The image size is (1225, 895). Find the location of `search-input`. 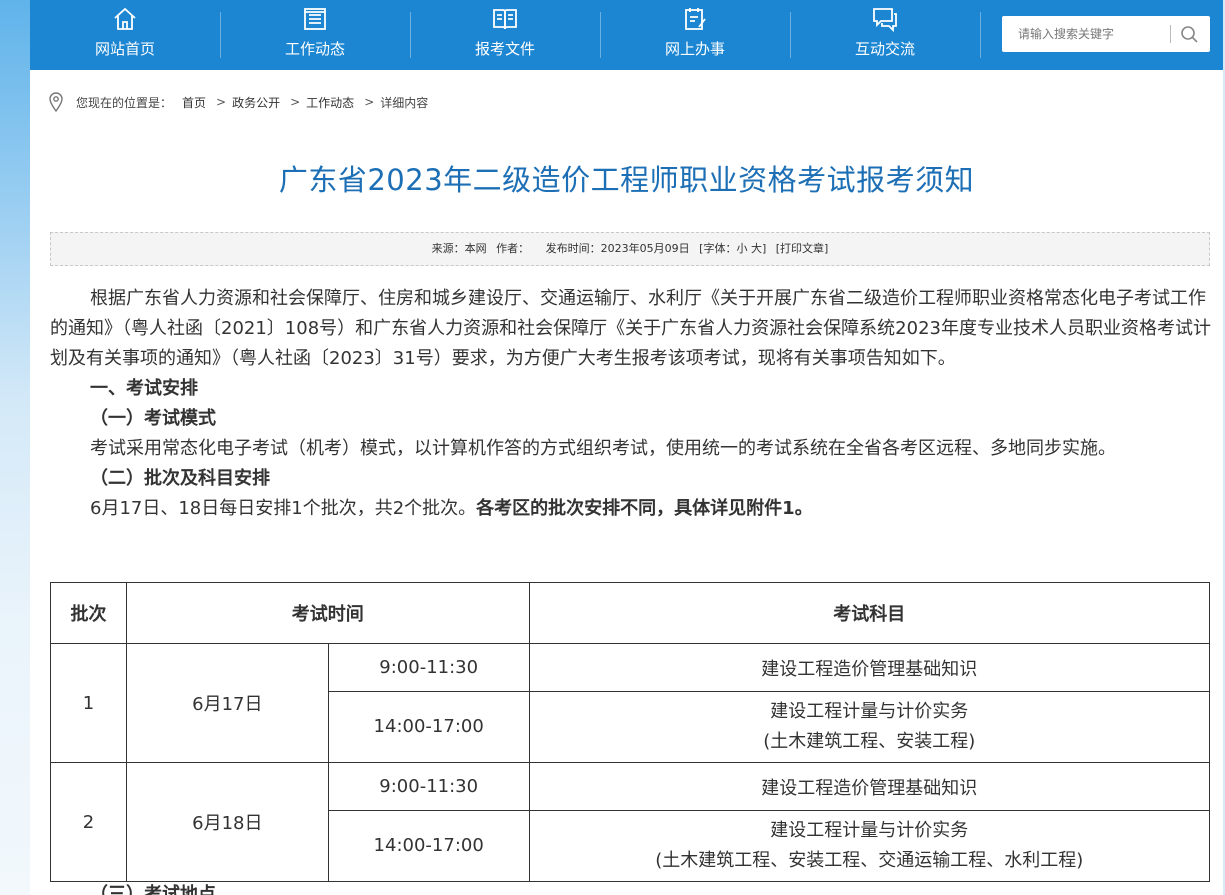

search-input is located at coordinates (1086, 34).